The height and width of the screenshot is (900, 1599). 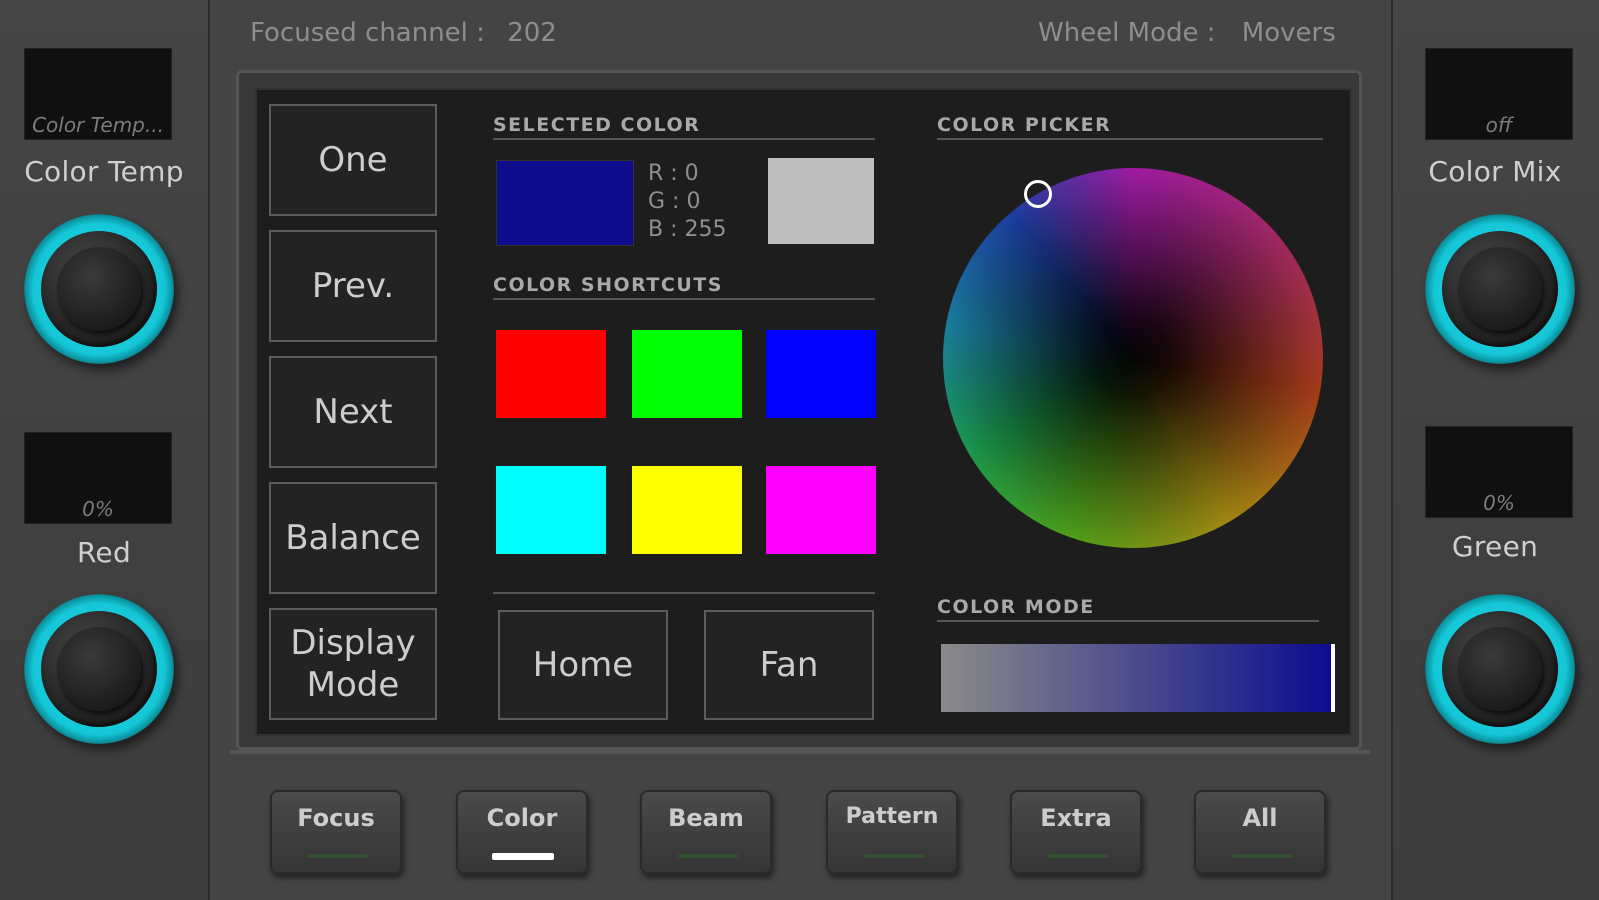 What do you see at coordinates (1499, 94) in the screenshot?
I see `color-mix-display: off` at bounding box center [1499, 94].